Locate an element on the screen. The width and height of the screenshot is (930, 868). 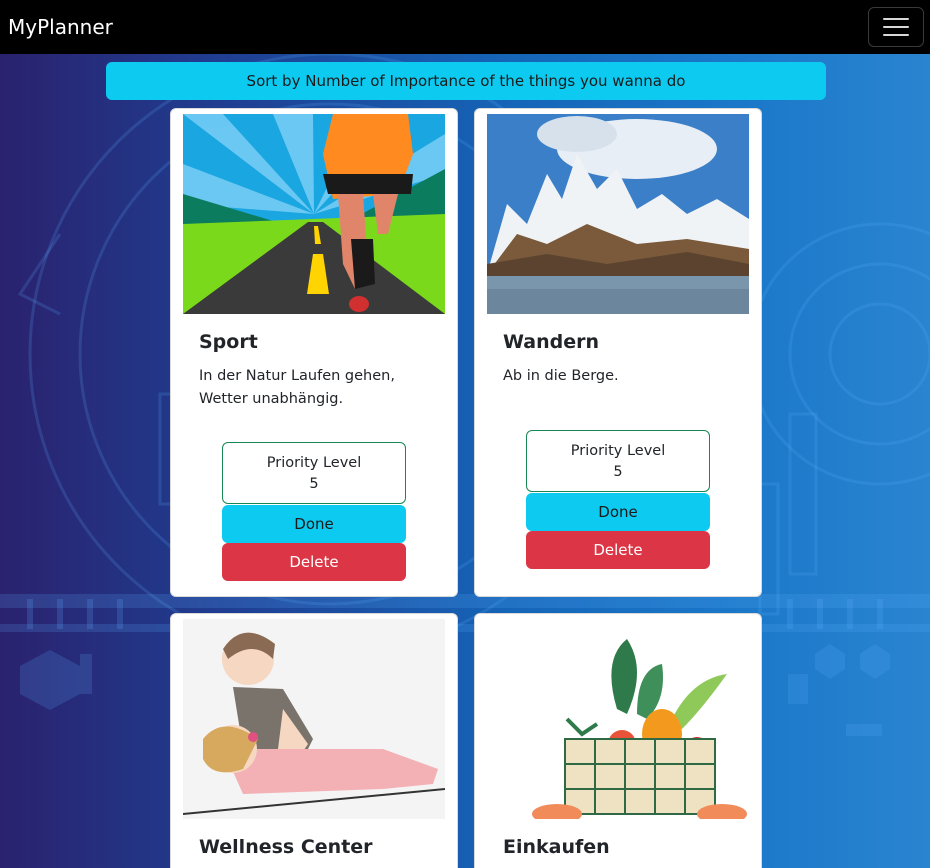
card-image-wandern is located at coordinates (618, 214).